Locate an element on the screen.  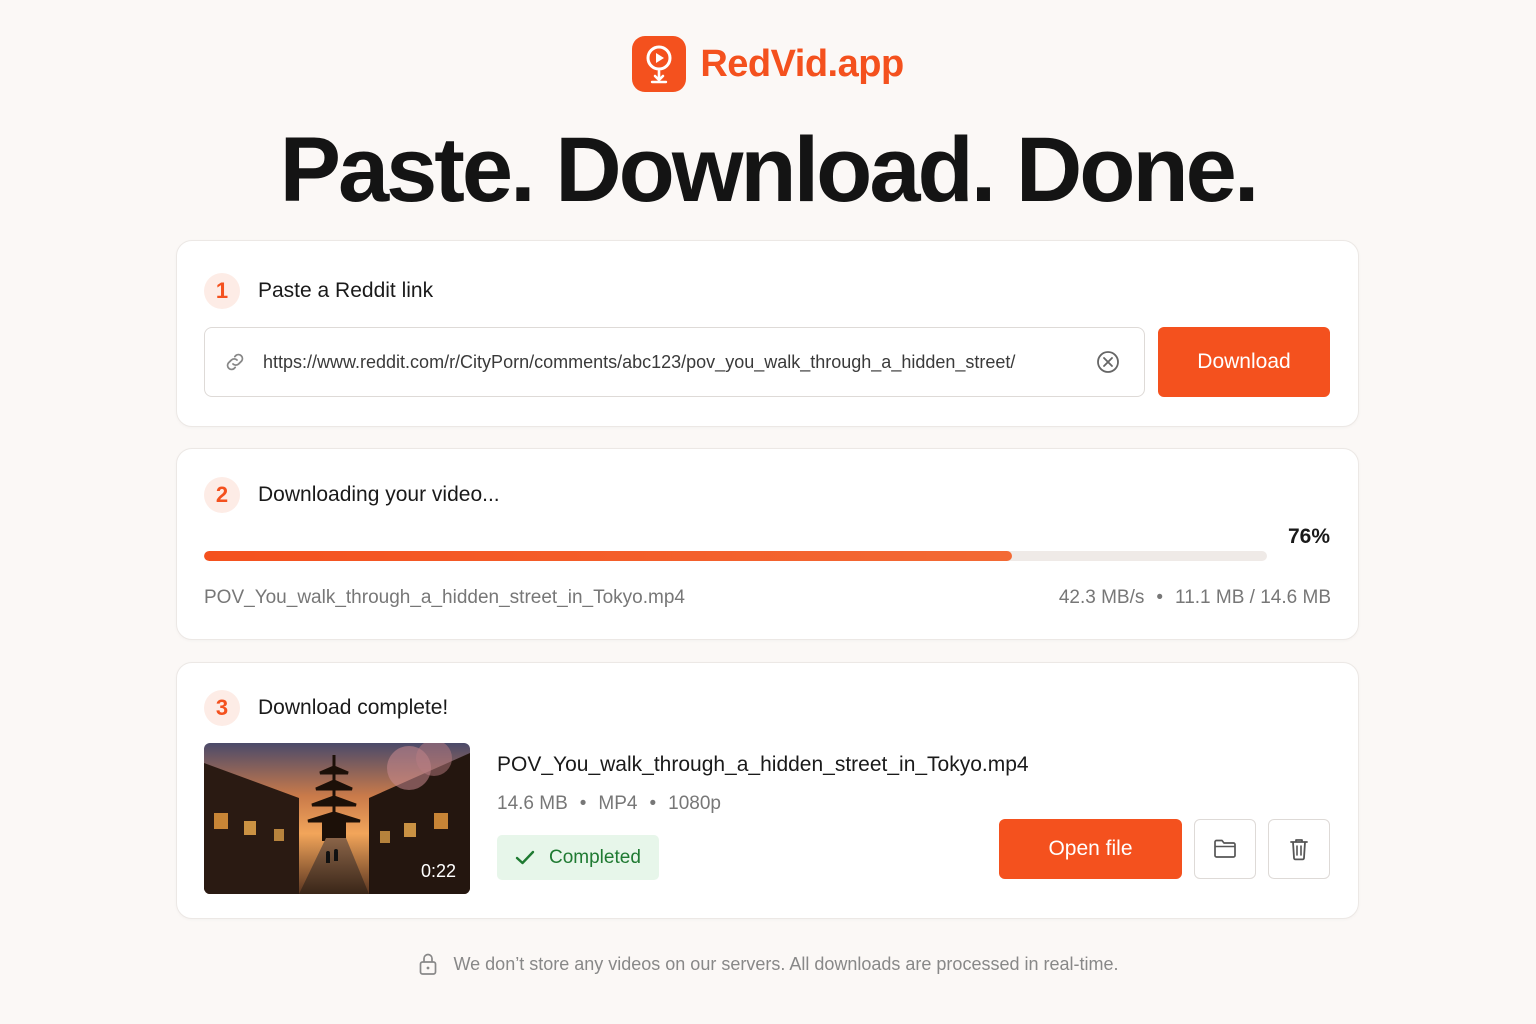
status-badge: Completed is located at coordinates (578, 857).